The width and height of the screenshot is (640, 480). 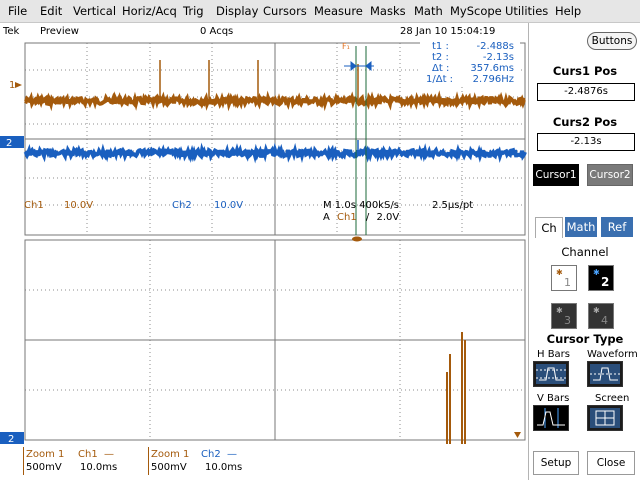 I want to click on zoom2-time: 10.0ms, so click(x=224, y=467).